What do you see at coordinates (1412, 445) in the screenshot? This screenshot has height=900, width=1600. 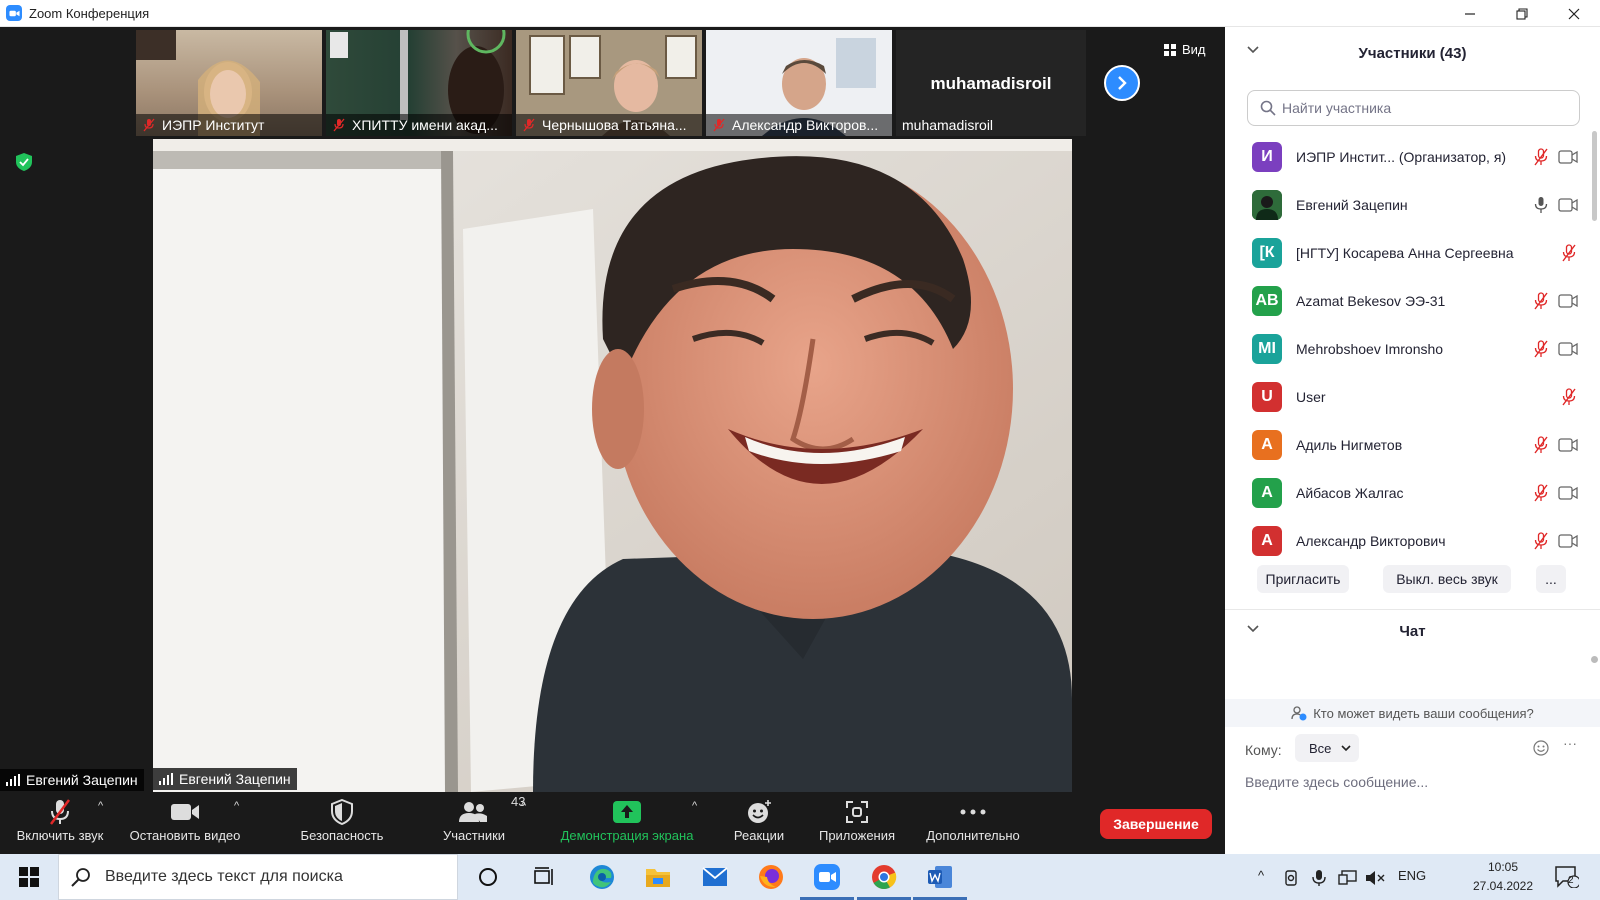 I see `participant-row: А Адиль Нигметов` at bounding box center [1412, 445].